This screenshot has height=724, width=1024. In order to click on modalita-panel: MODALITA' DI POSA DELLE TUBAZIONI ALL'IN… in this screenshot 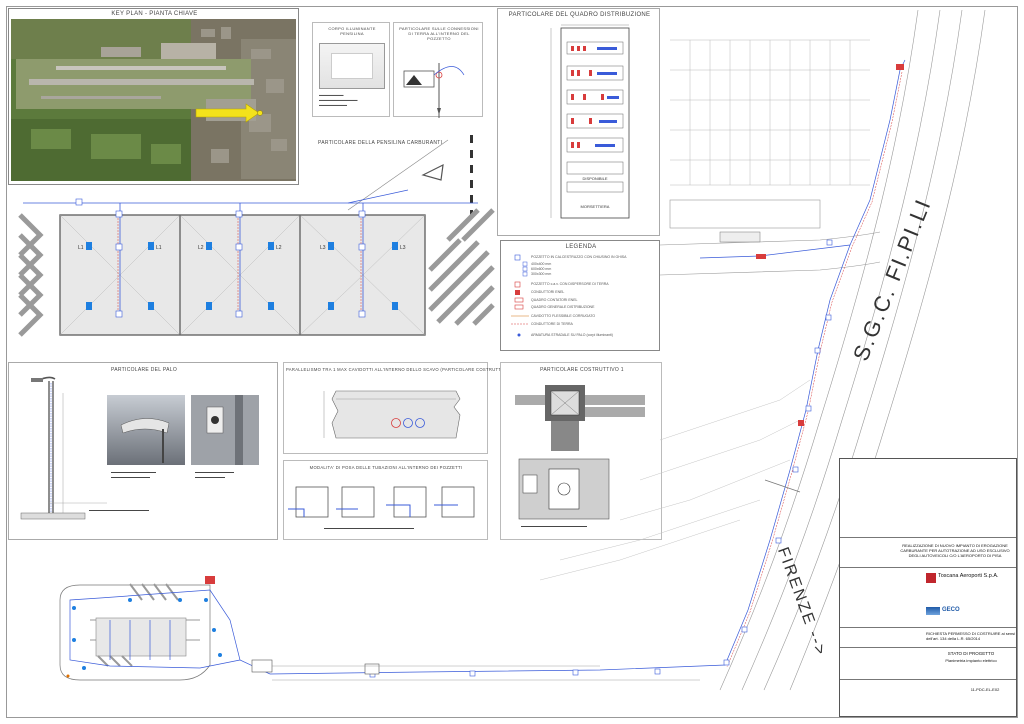, I will do `click(385, 500)`.